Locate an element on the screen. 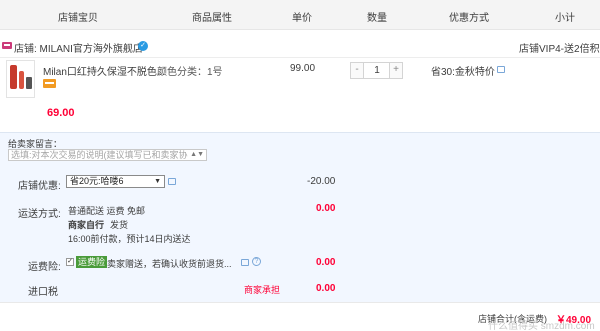 The width and height of the screenshot is (600, 331). shop-discount-selected: 省20元:哈喽6 is located at coordinates (97, 181).